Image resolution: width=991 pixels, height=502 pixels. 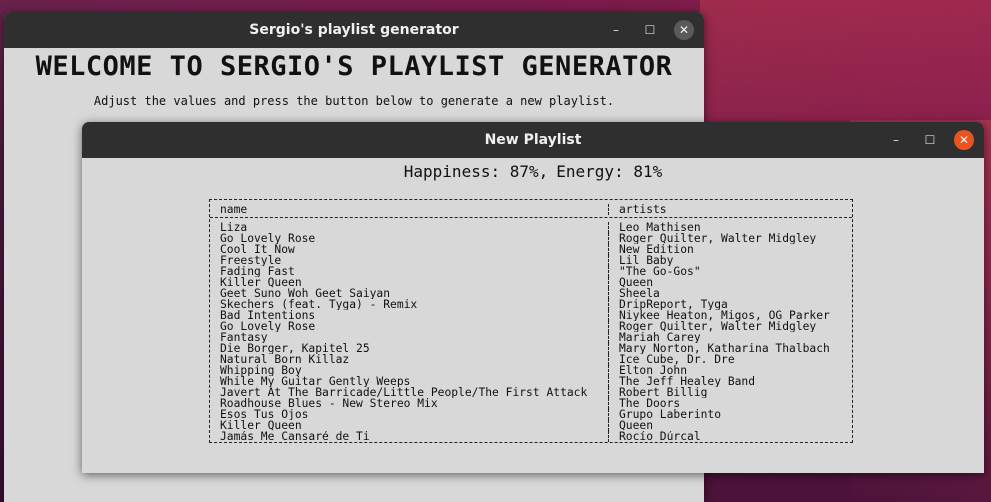 What do you see at coordinates (663, 392) in the screenshot?
I see `track-artists-cell: Robert Billig` at bounding box center [663, 392].